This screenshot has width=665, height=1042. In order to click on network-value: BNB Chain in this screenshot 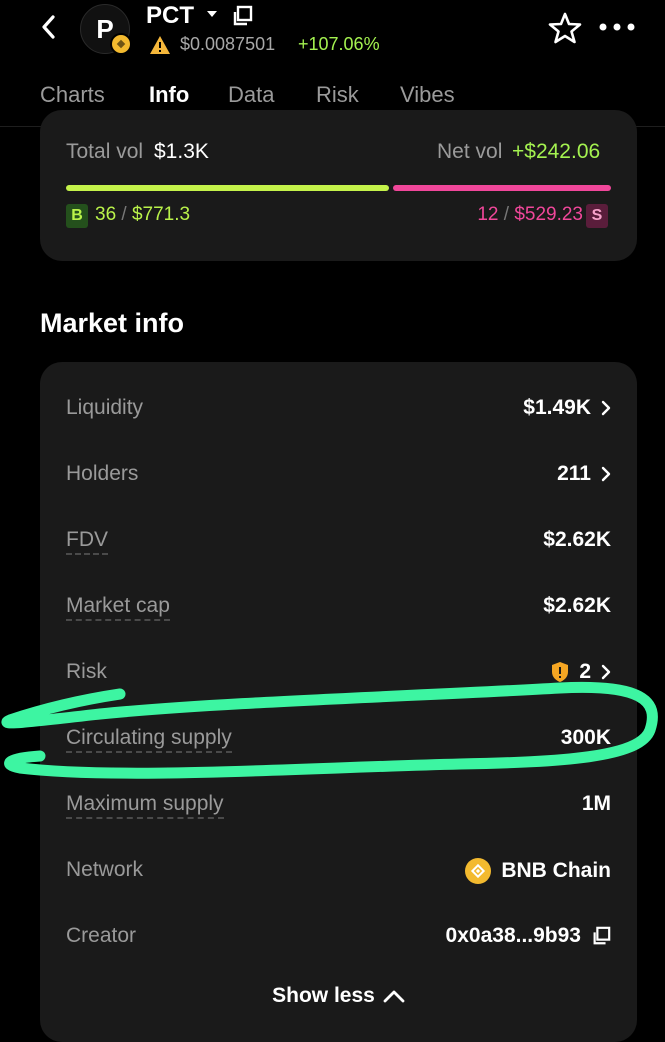, I will do `click(556, 870)`.